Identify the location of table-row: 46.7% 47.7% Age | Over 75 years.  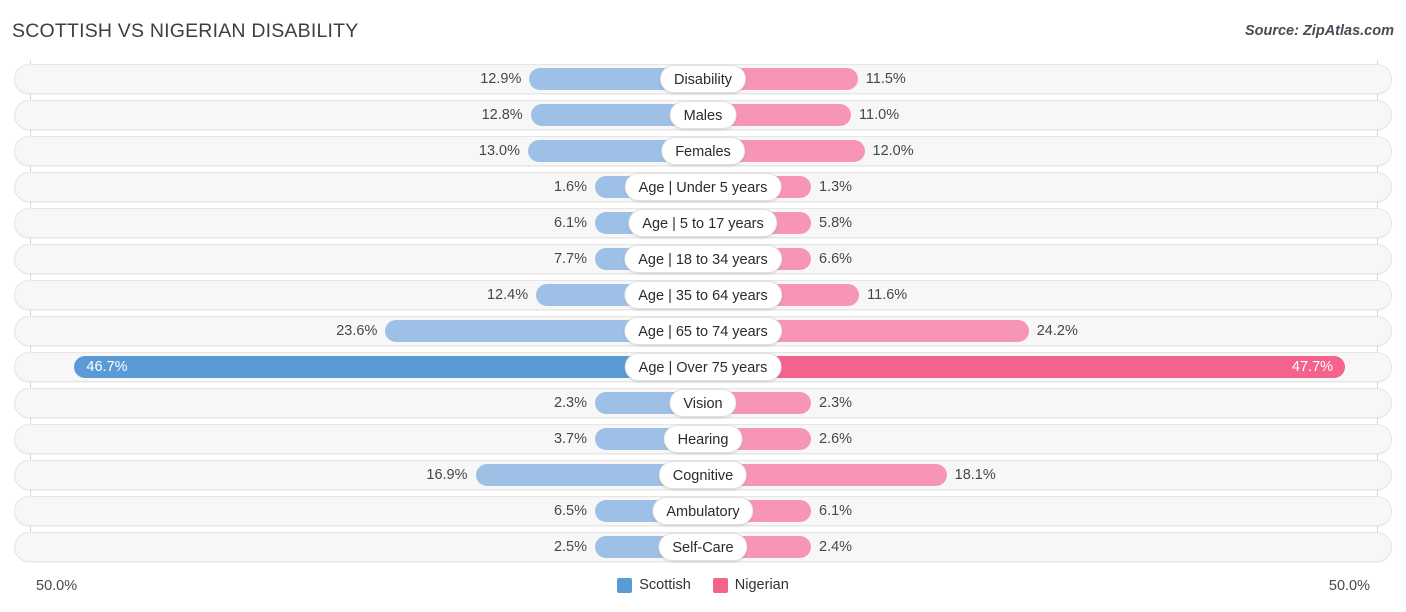
(703, 367).